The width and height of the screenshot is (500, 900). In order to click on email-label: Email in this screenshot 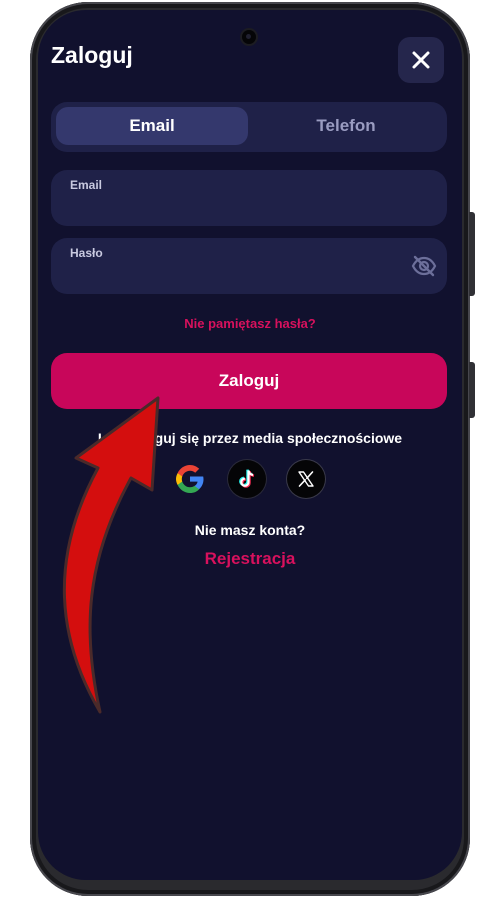, I will do `click(86, 185)`.